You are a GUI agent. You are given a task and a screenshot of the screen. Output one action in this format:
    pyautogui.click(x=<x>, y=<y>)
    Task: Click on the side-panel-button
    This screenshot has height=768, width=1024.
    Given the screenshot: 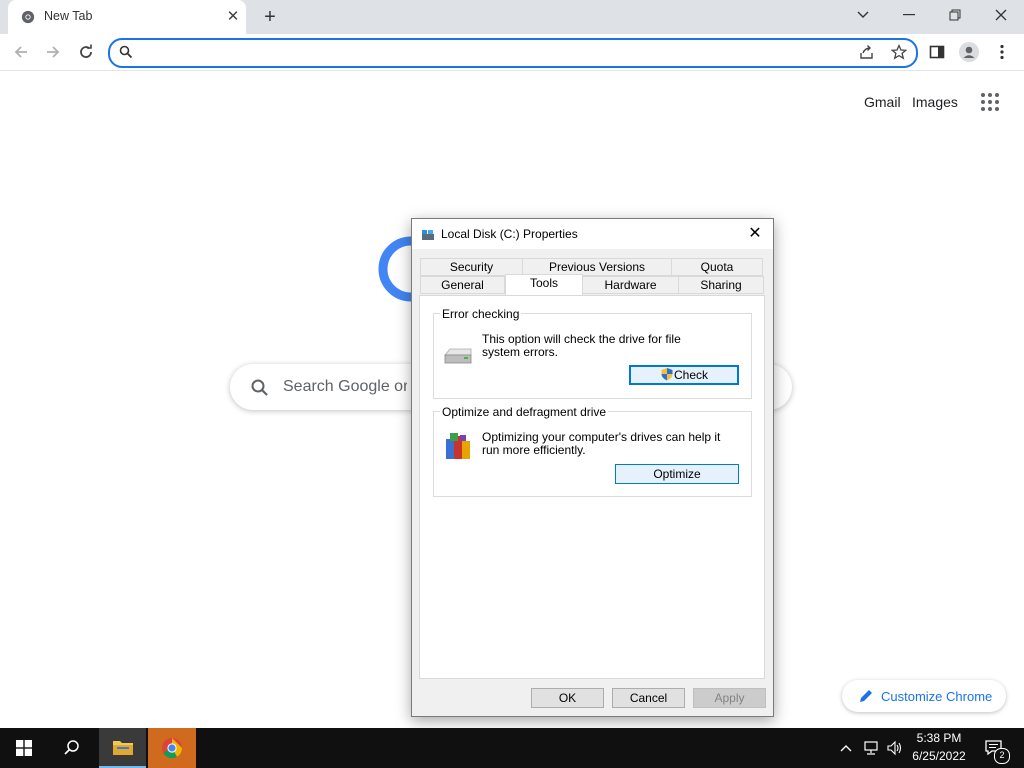 What is the action you would take?
    pyautogui.click(x=937, y=52)
    